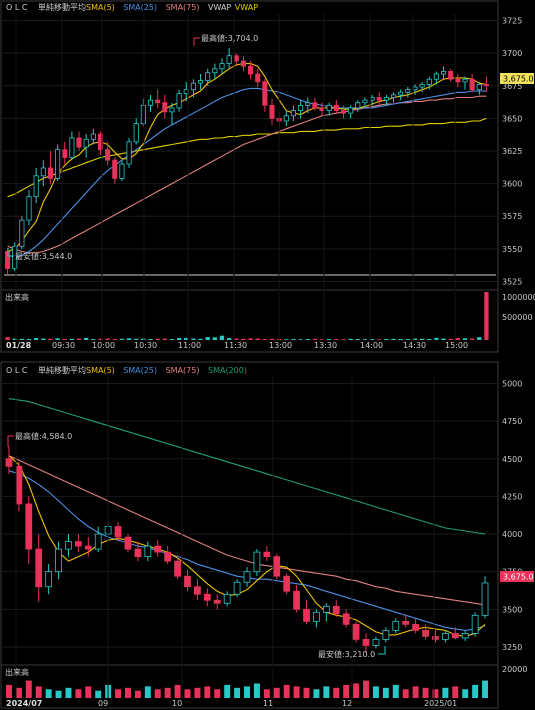 The width and height of the screenshot is (535, 710). I want to click on intraday-price-tag: 3,675.0, so click(517, 78).